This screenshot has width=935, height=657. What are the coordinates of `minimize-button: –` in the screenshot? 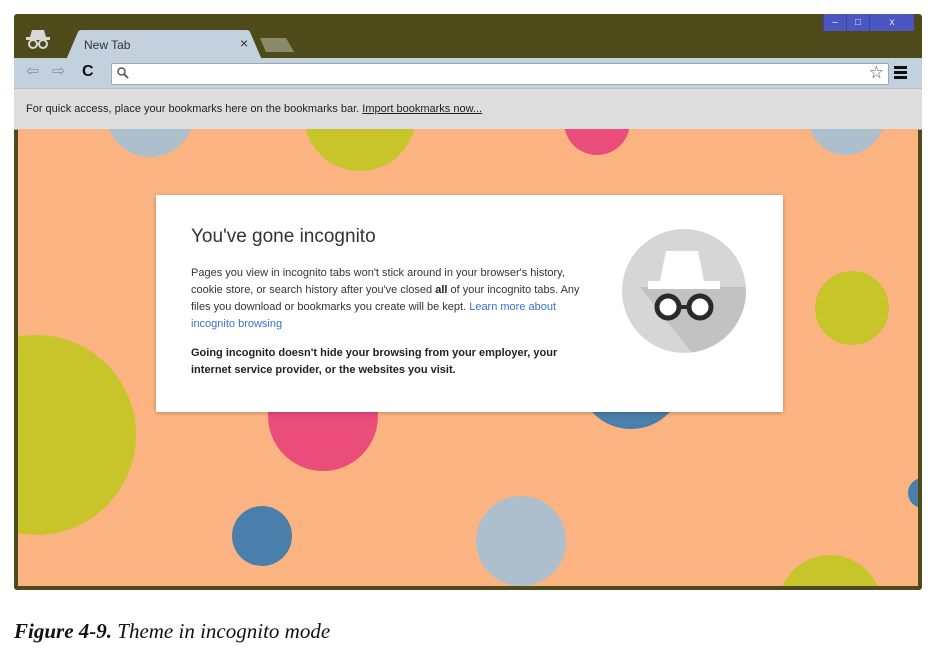 It's located at (834, 22).